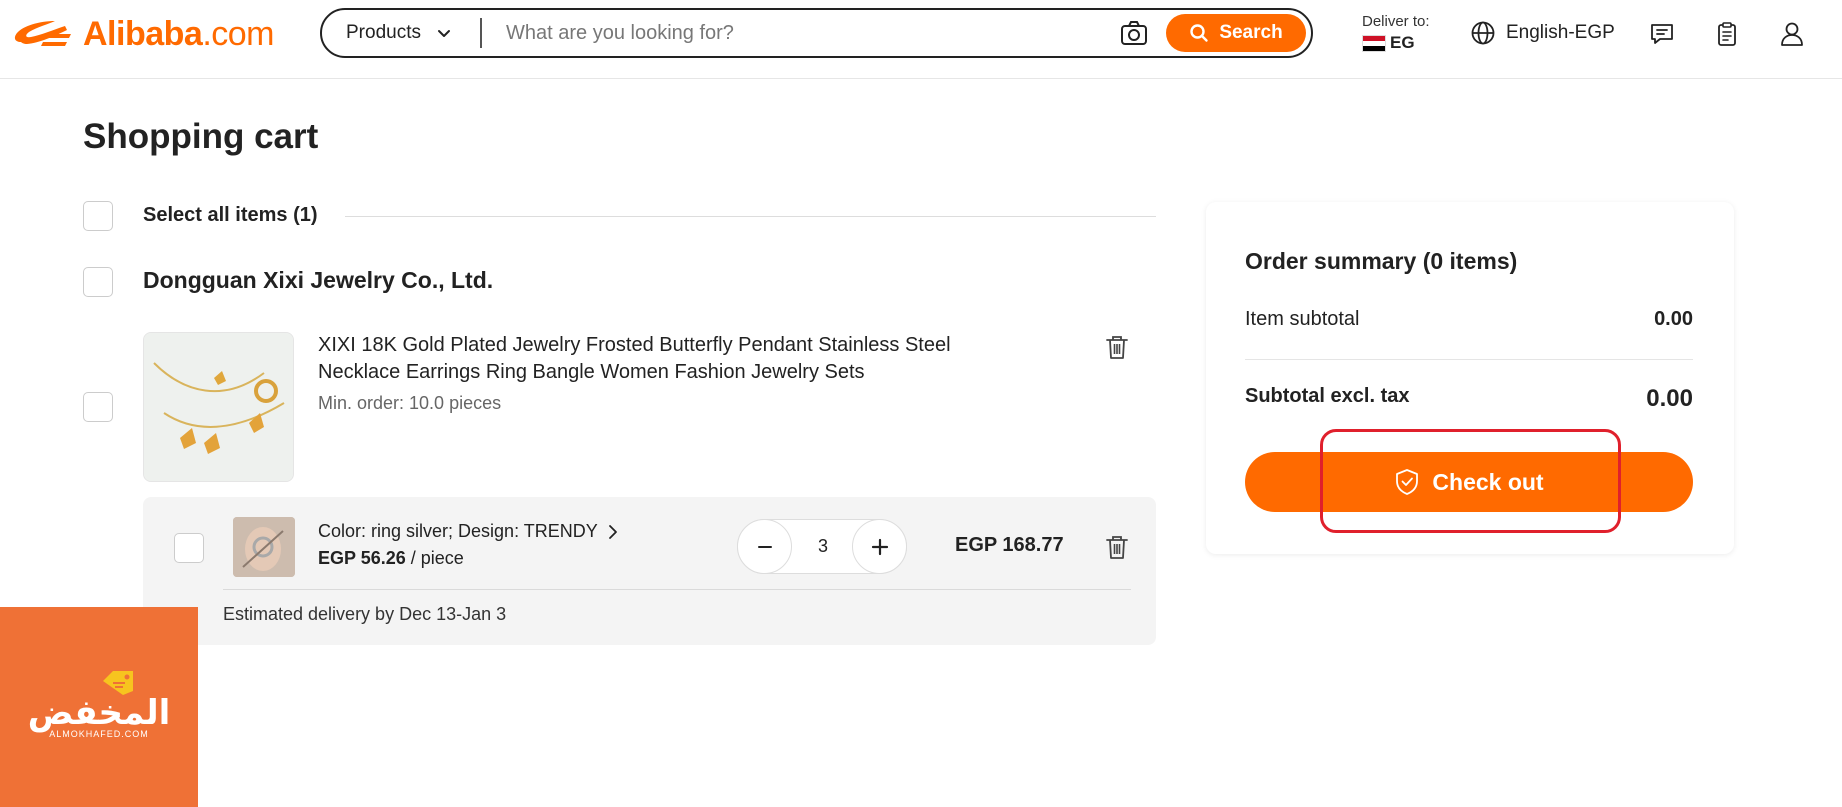 This screenshot has width=1842, height=807. What do you see at coordinates (178, 33) in the screenshot?
I see `logo-text: Alibaba.com` at bounding box center [178, 33].